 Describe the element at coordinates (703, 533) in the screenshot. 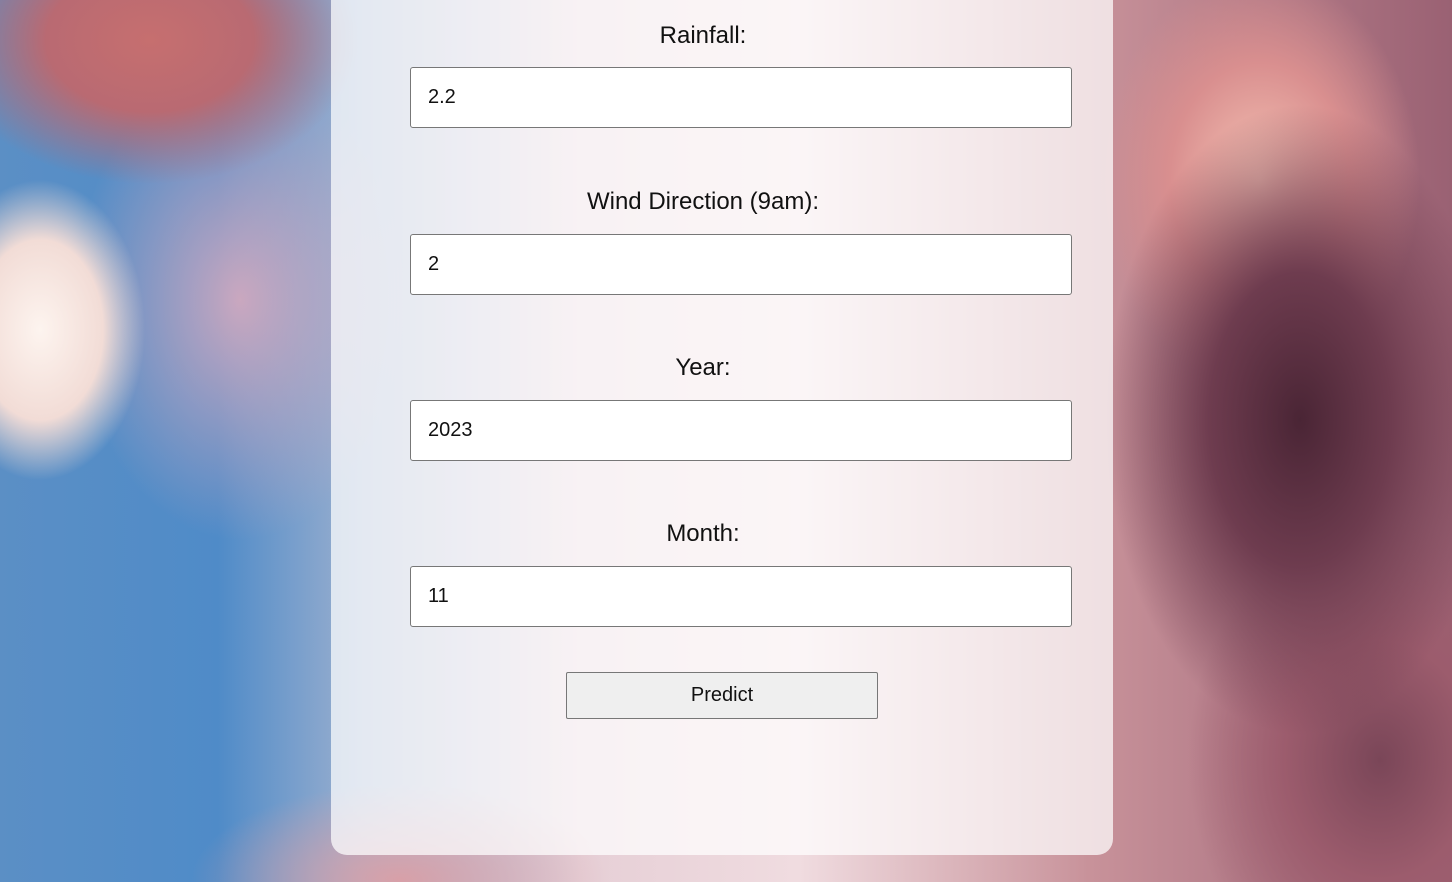

I see `month-label: Month:` at that location.